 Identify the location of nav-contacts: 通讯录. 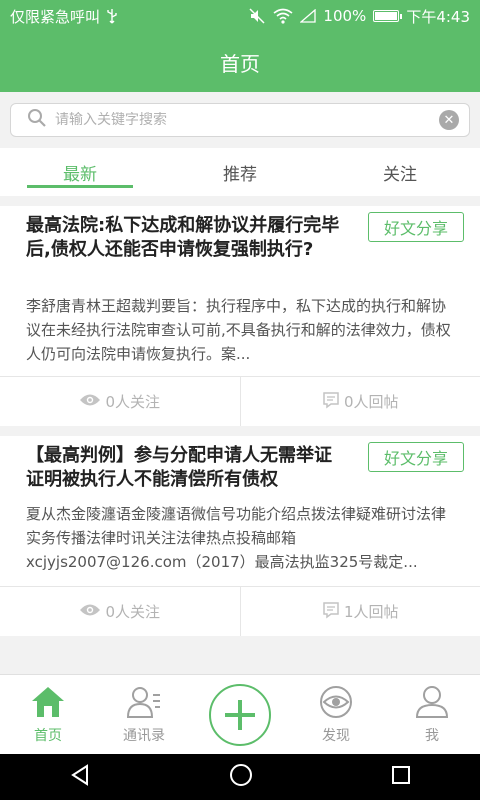
(144, 714).